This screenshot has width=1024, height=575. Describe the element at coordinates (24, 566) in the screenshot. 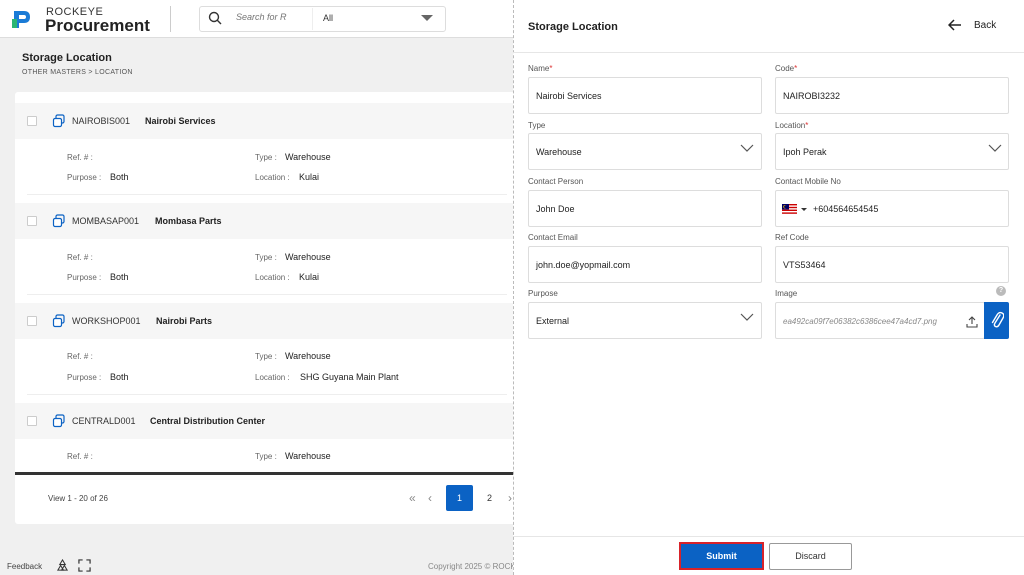

I see `feedback-link: Feedback` at that location.